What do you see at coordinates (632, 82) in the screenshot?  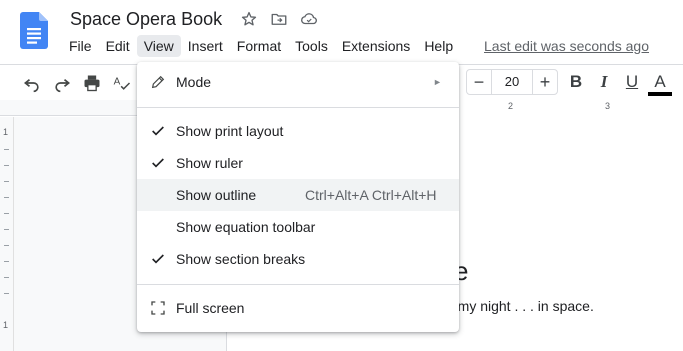 I see `underline-button: U` at bounding box center [632, 82].